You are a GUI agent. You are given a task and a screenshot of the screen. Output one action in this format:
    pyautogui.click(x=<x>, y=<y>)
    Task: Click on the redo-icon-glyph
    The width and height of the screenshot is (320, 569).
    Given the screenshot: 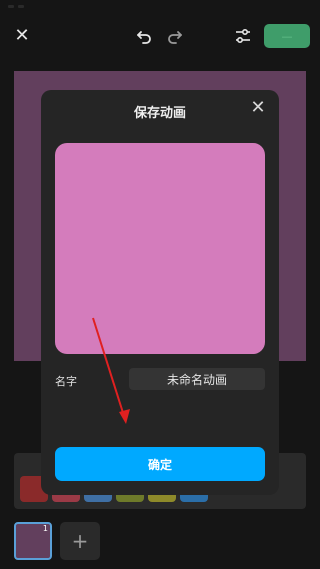 What is the action you would take?
    pyautogui.click(x=175, y=37)
    